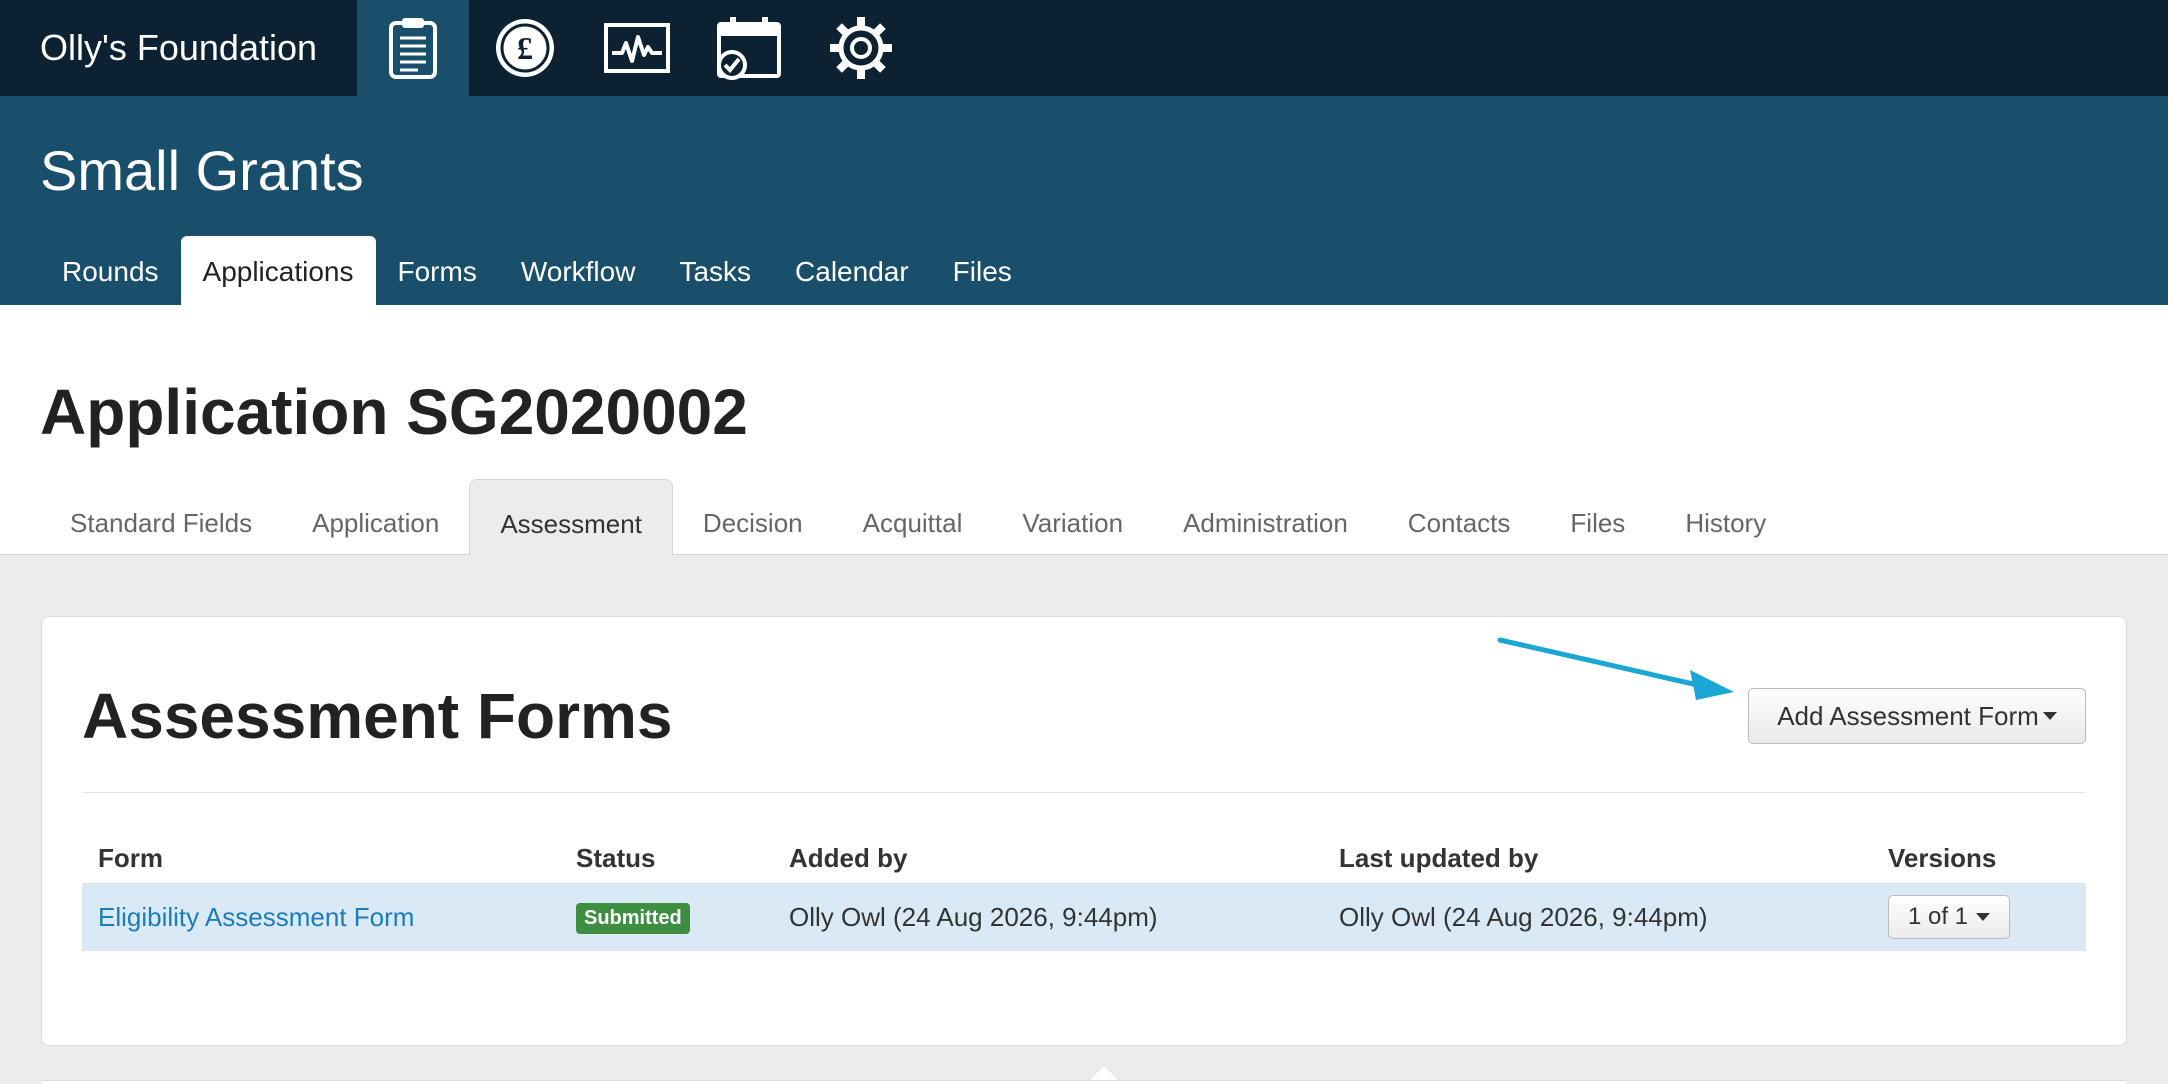 This screenshot has height=1084, width=2168. I want to click on gear-icon, so click(861, 48).